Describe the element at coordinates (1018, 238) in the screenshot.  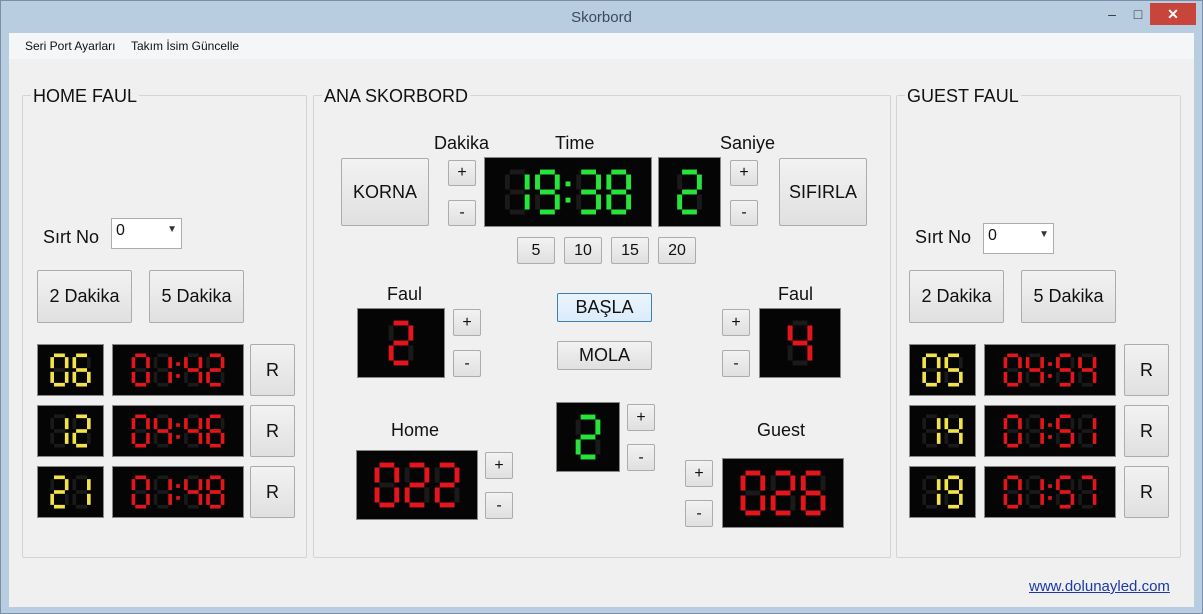
I see `guest-sirt-select: 0 ▼` at that location.